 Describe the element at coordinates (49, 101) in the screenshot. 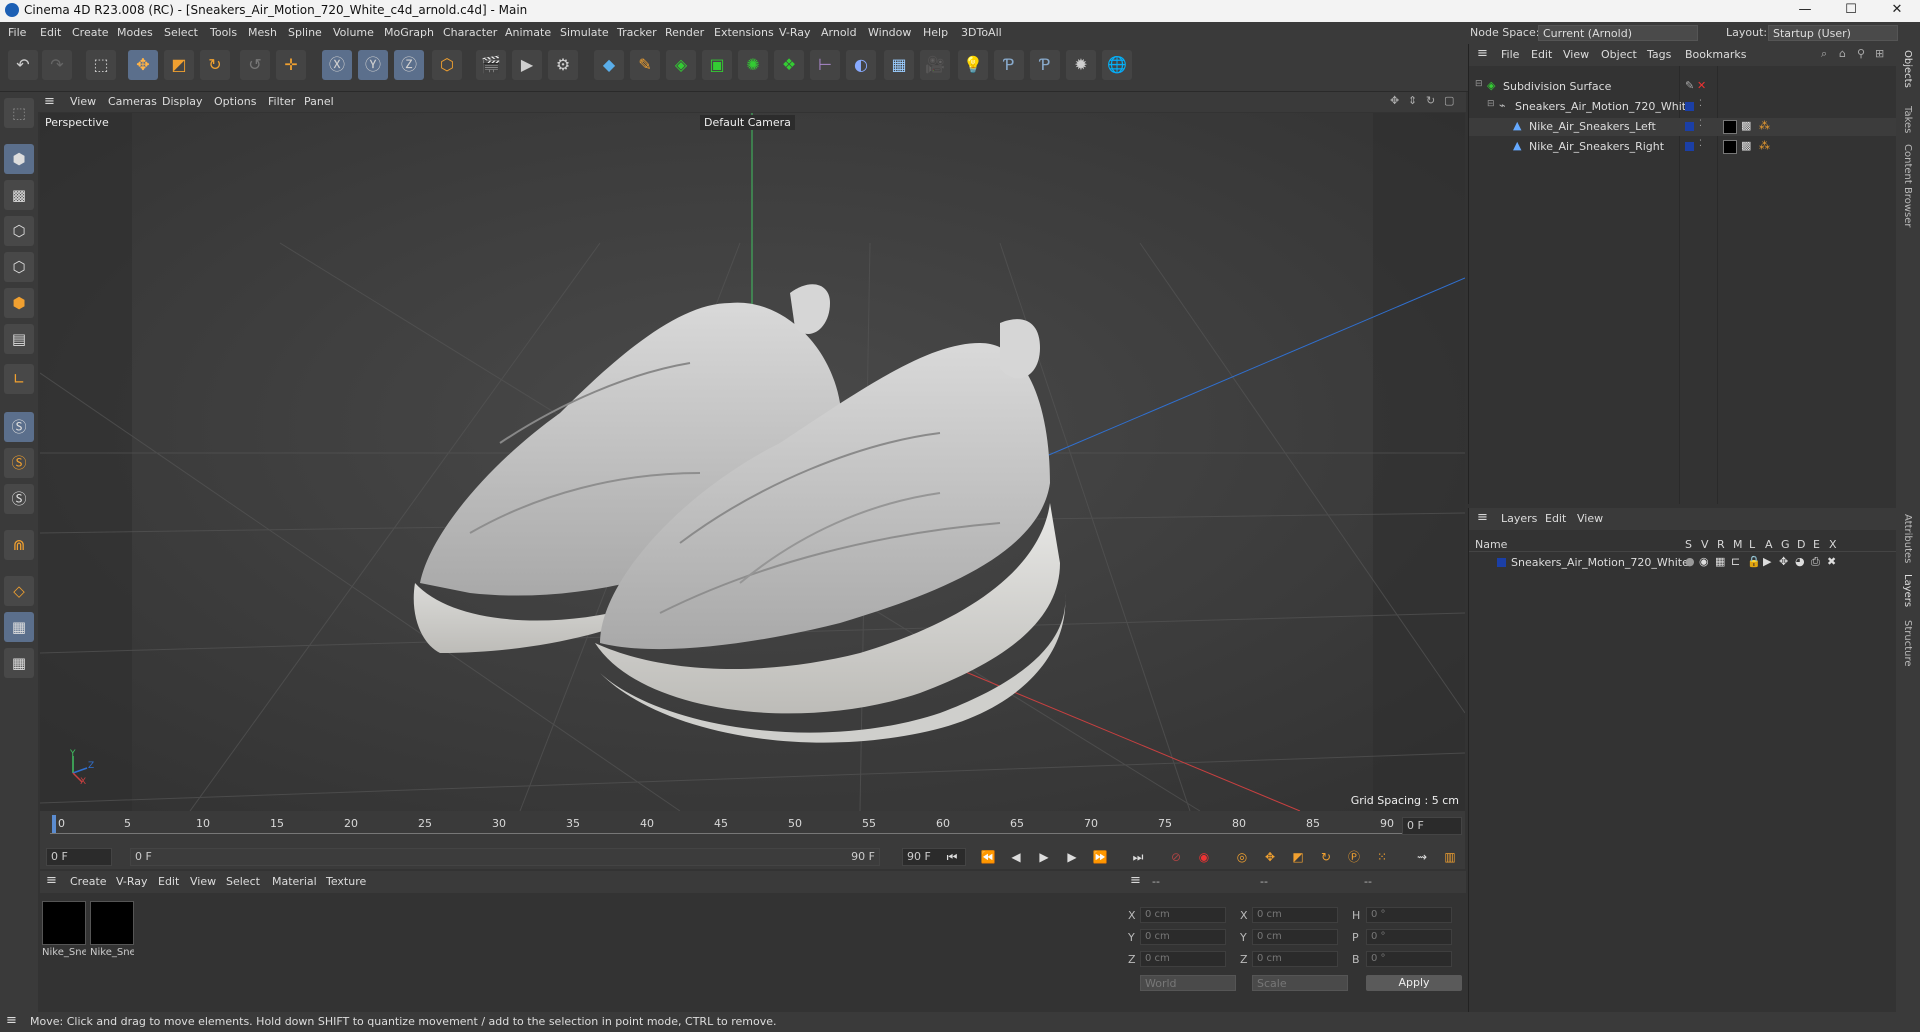

I see `hamburger-icon: ≡` at that location.